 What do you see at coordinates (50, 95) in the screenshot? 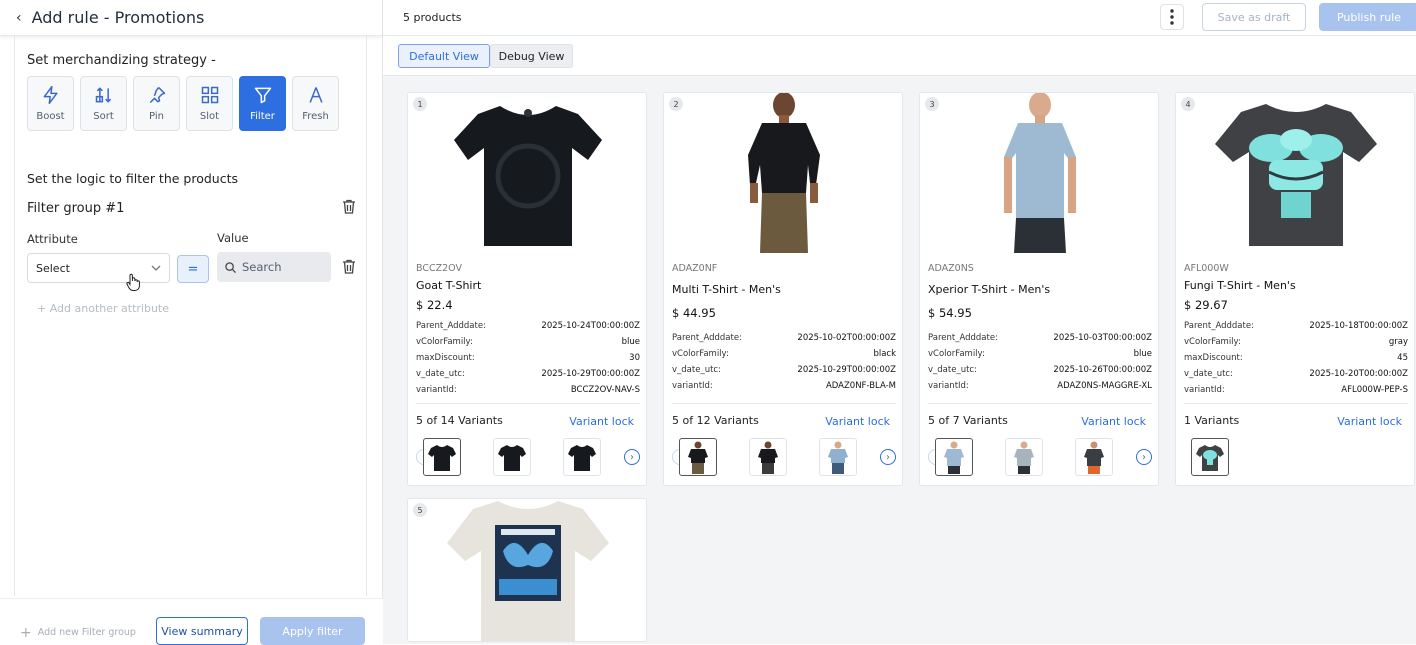
I see `bolt-icon` at bounding box center [50, 95].